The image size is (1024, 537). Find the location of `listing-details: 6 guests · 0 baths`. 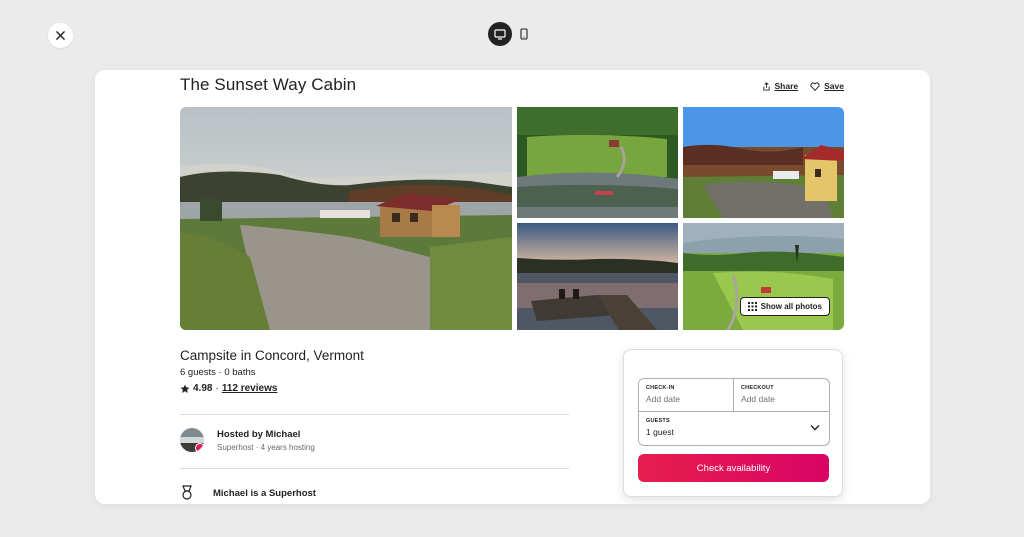

listing-details: 6 guests · 0 baths is located at coordinates (218, 372).